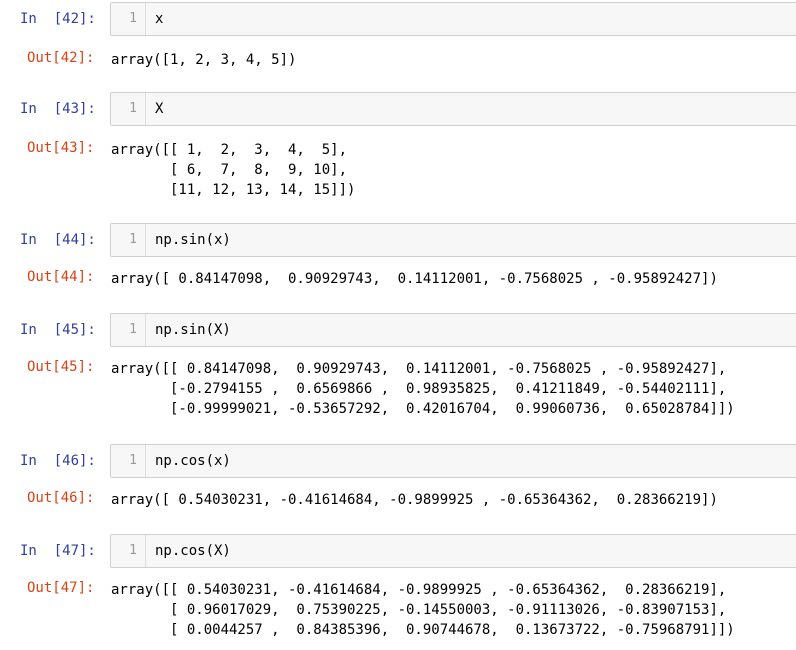  I want to click on code-editor: 1 X, so click(453, 109).